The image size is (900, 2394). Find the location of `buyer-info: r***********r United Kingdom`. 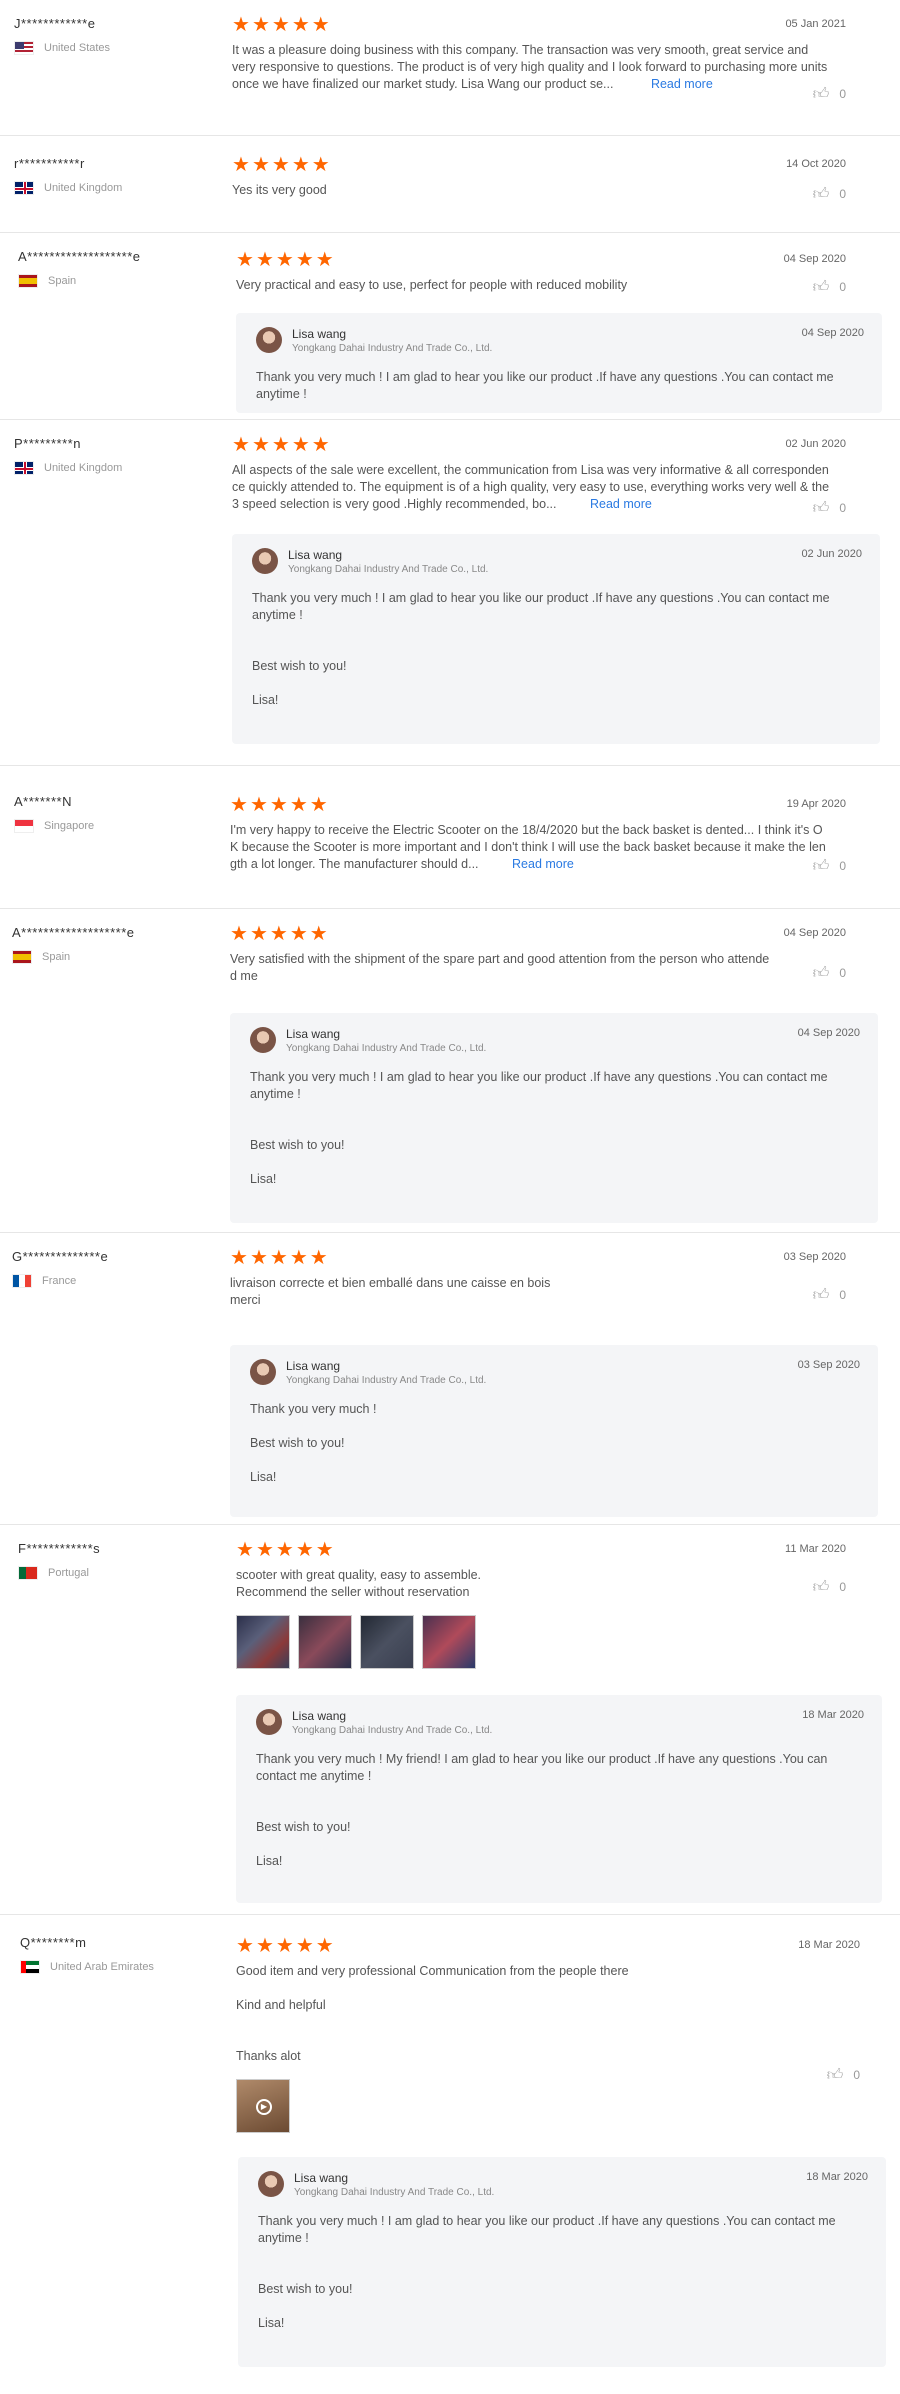

buyer-info: r***********r United Kingdom is located at coordinates (114, 175).